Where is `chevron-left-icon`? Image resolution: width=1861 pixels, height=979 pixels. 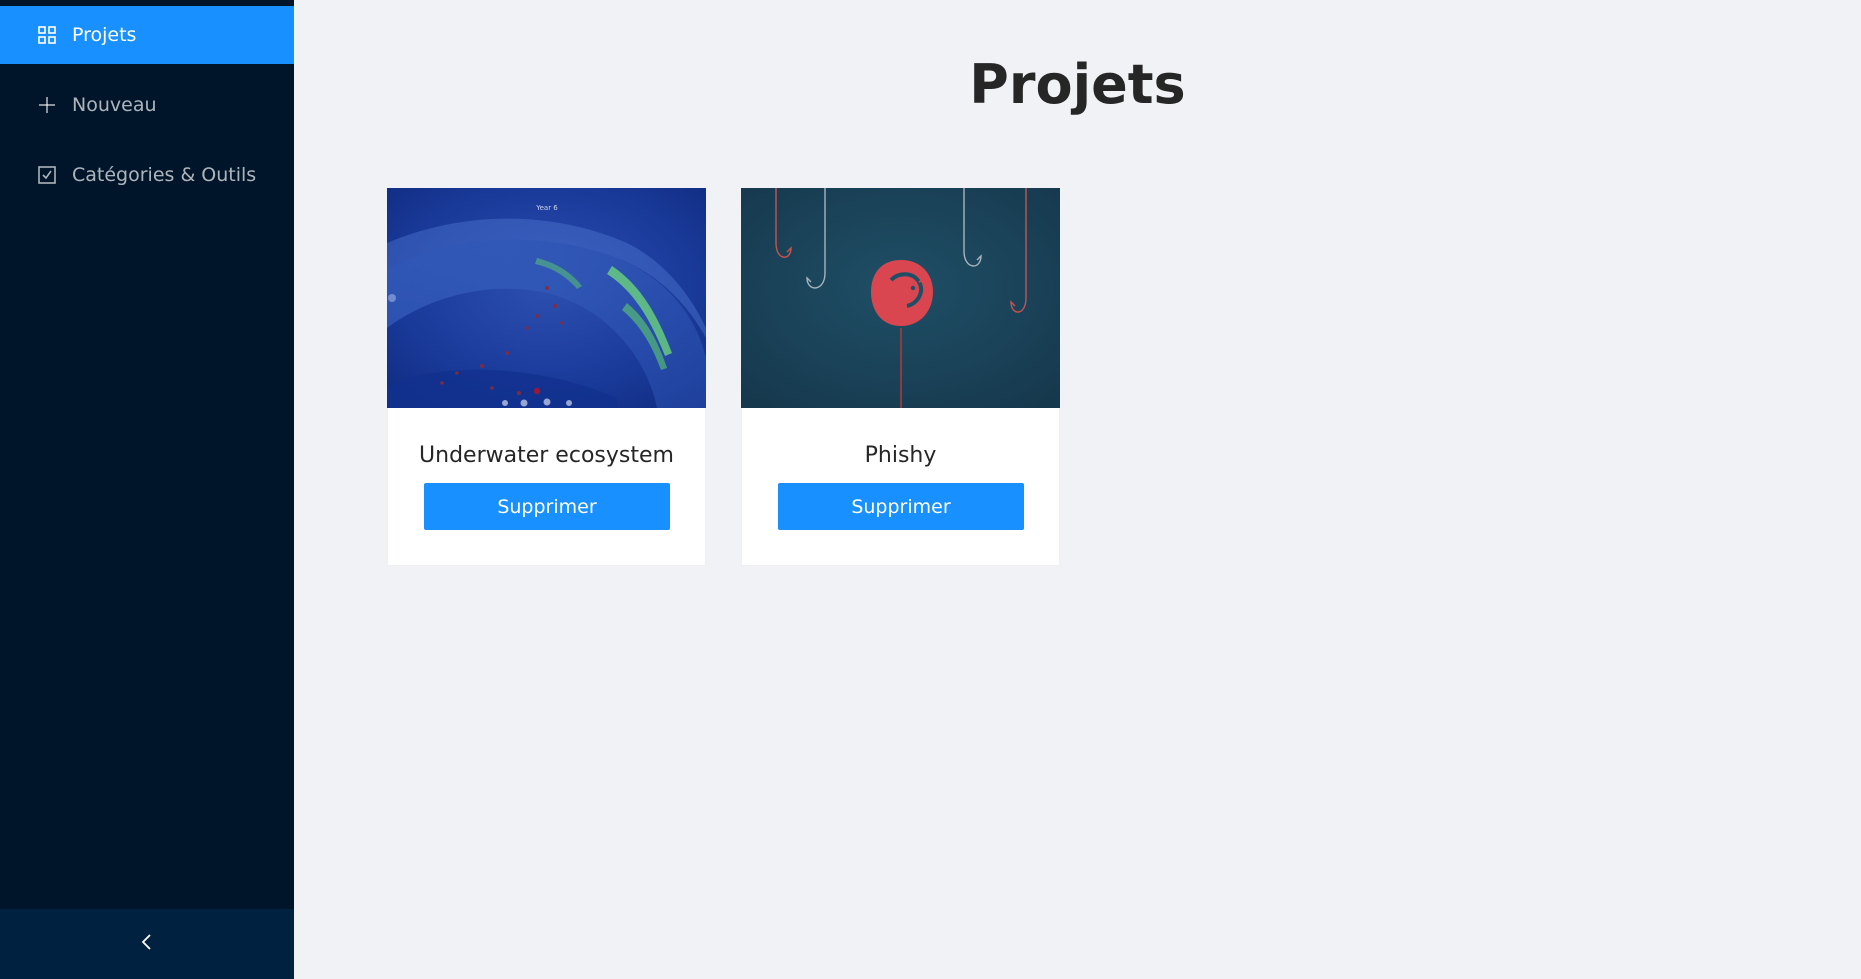 chevron-left-icon is located at coordinates (147, 944).